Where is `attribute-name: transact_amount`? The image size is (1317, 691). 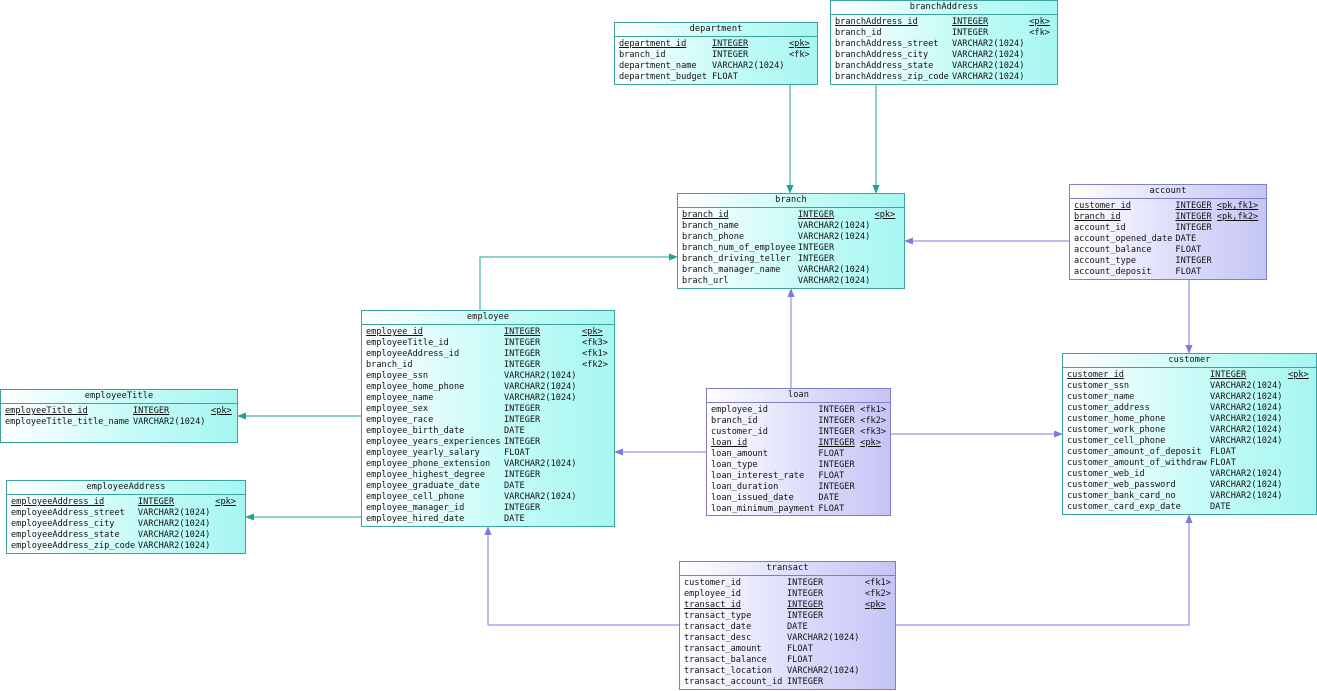
attribute-name: transact_amount is located at coordinates (723, 649).